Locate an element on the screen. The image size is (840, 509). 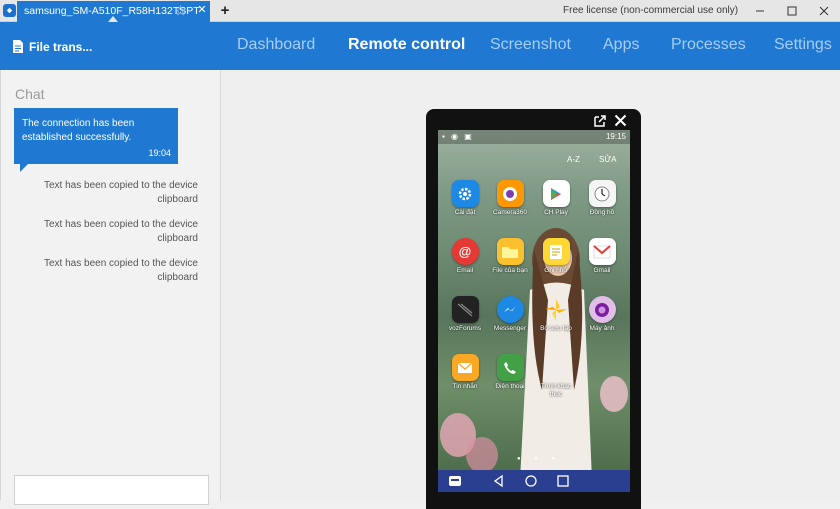
app-label: Máy ảnh is located at coordinates (602, 328).